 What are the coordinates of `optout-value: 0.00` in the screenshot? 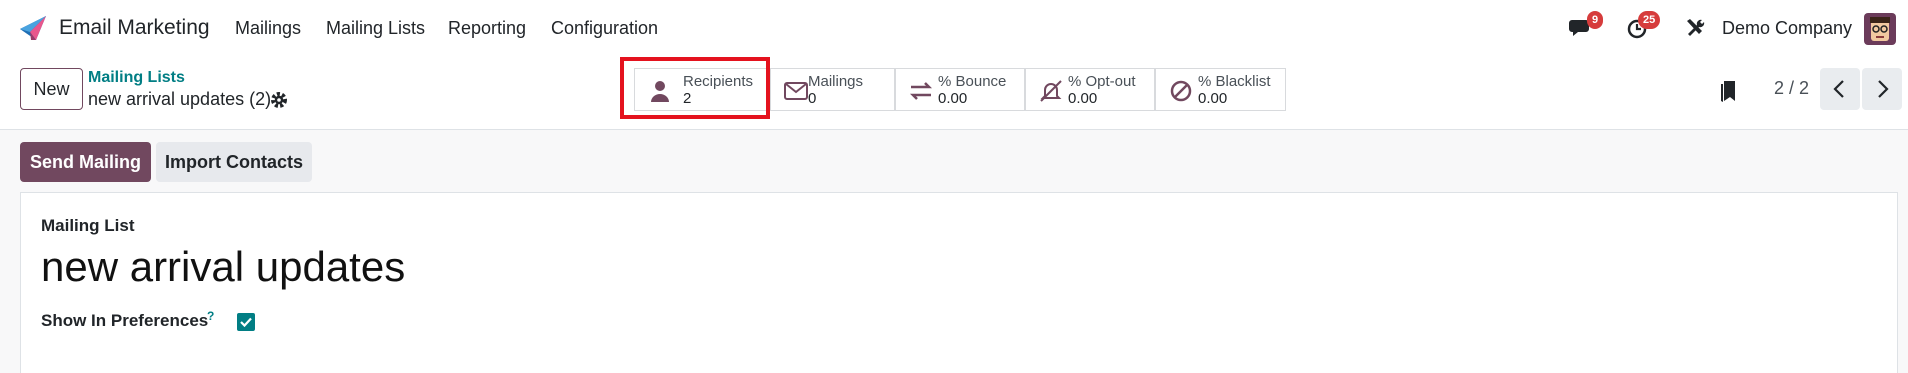 It's located at (1083, 98).